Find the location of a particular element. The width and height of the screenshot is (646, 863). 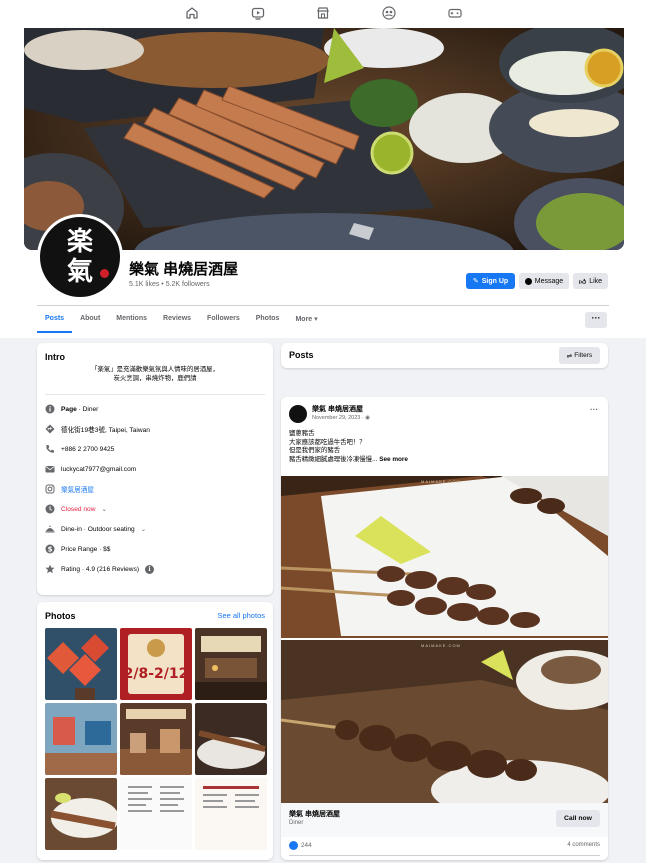

filters-icon: ⇌ is located at coordinates (569, 356).